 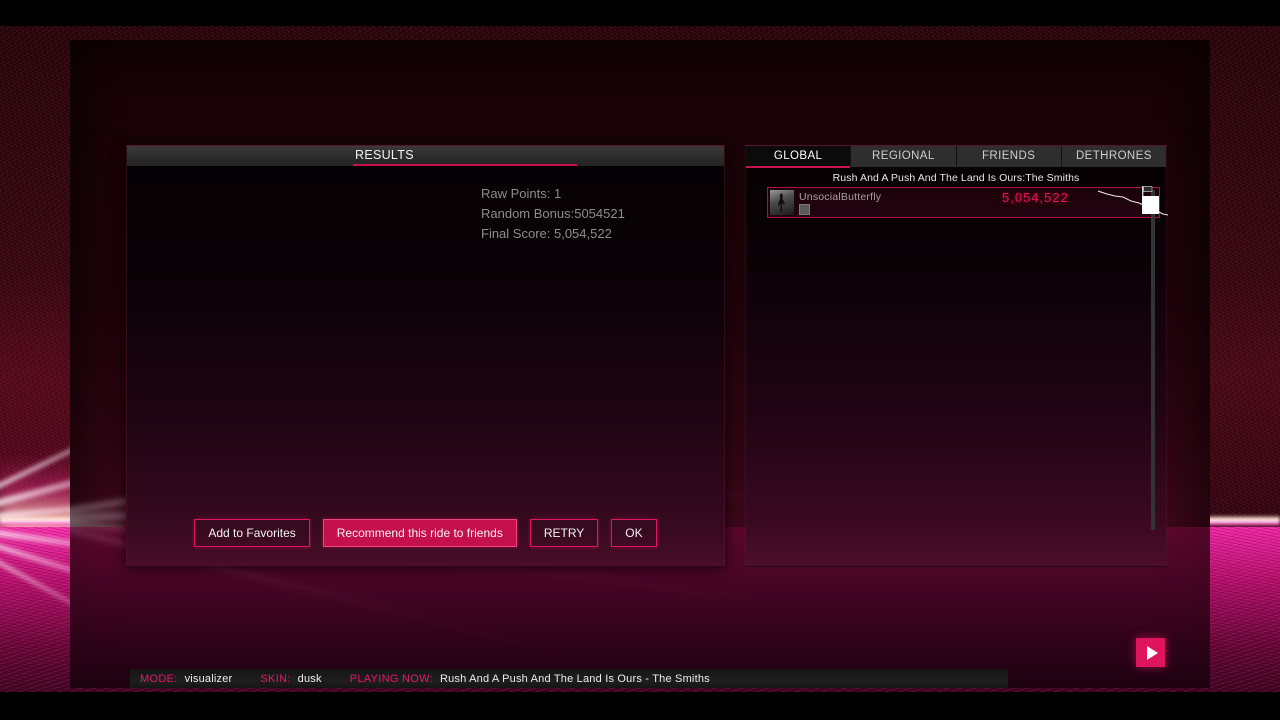 What do you see at coordinates (640, 706) in the screenshot?
I see `letterbox-bottom` at bounding box center [640, 706].